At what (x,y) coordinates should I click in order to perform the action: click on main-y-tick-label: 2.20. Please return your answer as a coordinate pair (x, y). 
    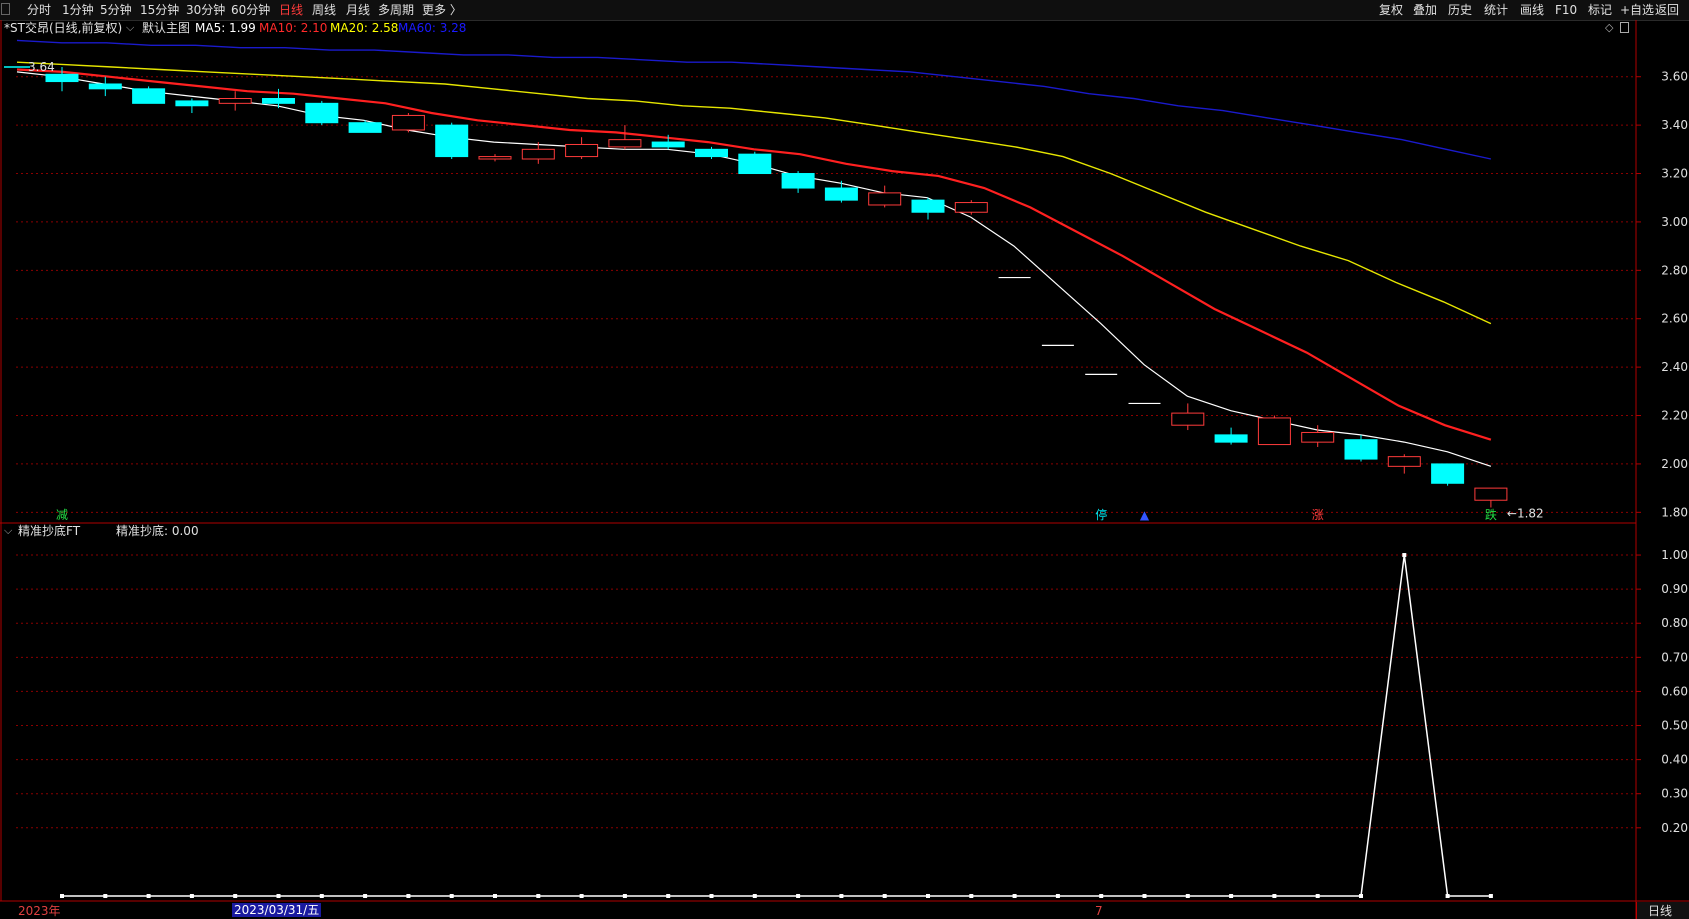
    Looking at the image, I should click on (1674, 416).